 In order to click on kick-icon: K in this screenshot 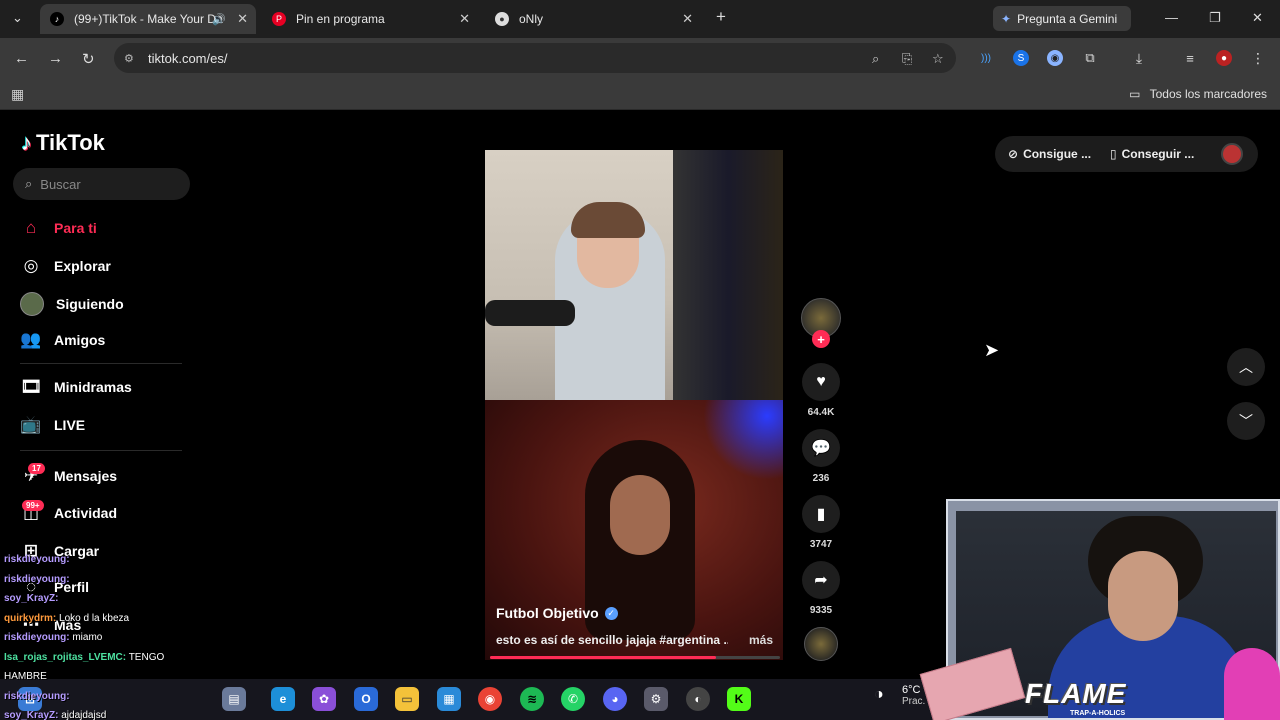, I will do `click(739, 699)`.